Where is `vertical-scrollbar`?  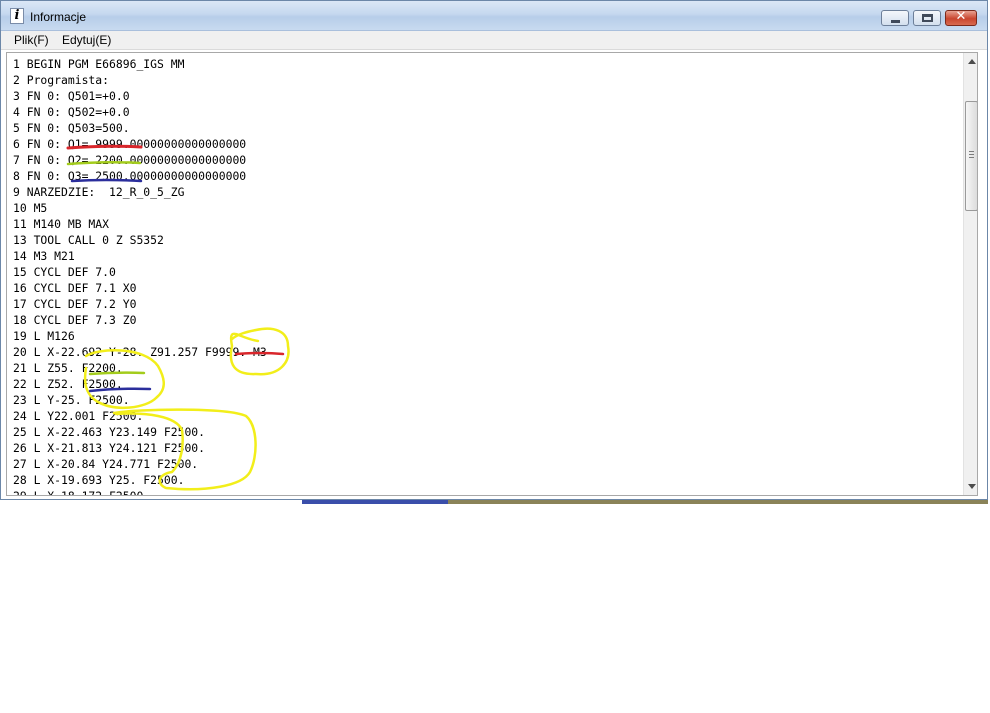 vertical-scrollbar is located at coordinates (970, 274).